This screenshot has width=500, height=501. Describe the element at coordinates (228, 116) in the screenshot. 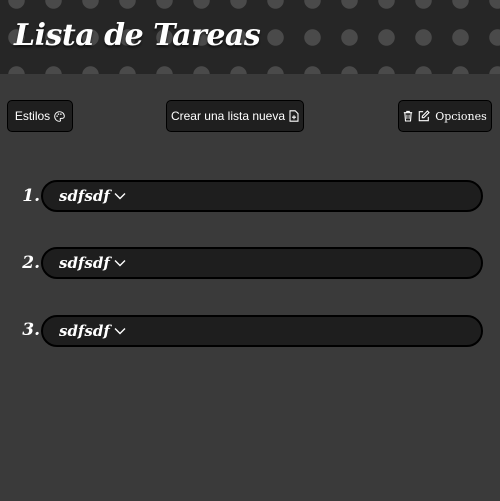

I see `create-list-button-label: Crear una lista nueva` at that location.